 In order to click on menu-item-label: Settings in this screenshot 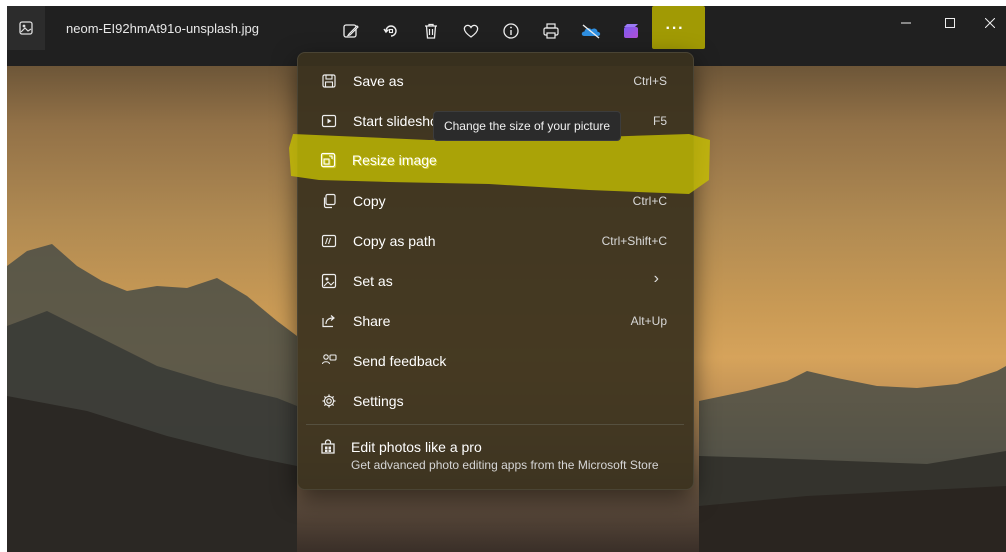, I will do `click(378, 401)`.